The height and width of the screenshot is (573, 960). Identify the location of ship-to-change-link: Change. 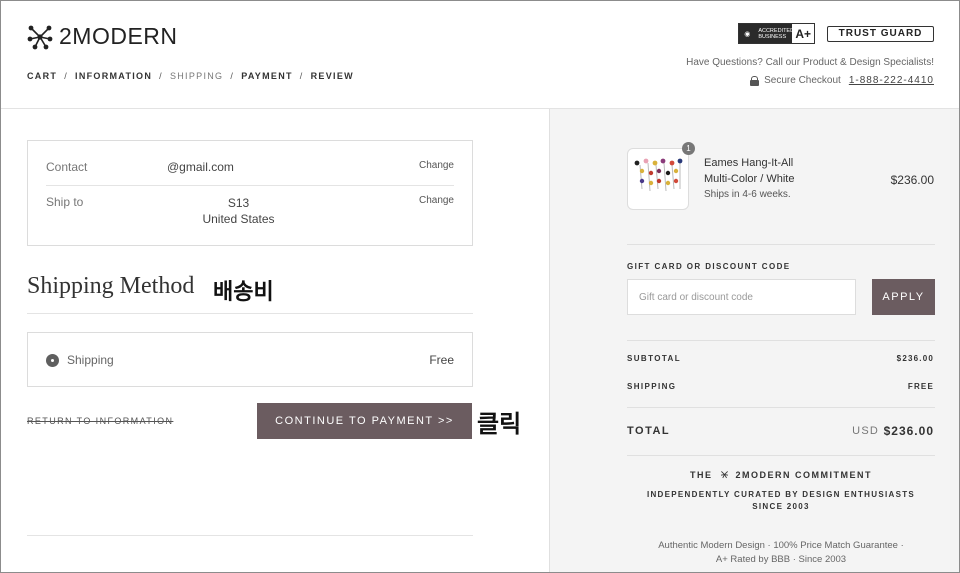
(436, 200).